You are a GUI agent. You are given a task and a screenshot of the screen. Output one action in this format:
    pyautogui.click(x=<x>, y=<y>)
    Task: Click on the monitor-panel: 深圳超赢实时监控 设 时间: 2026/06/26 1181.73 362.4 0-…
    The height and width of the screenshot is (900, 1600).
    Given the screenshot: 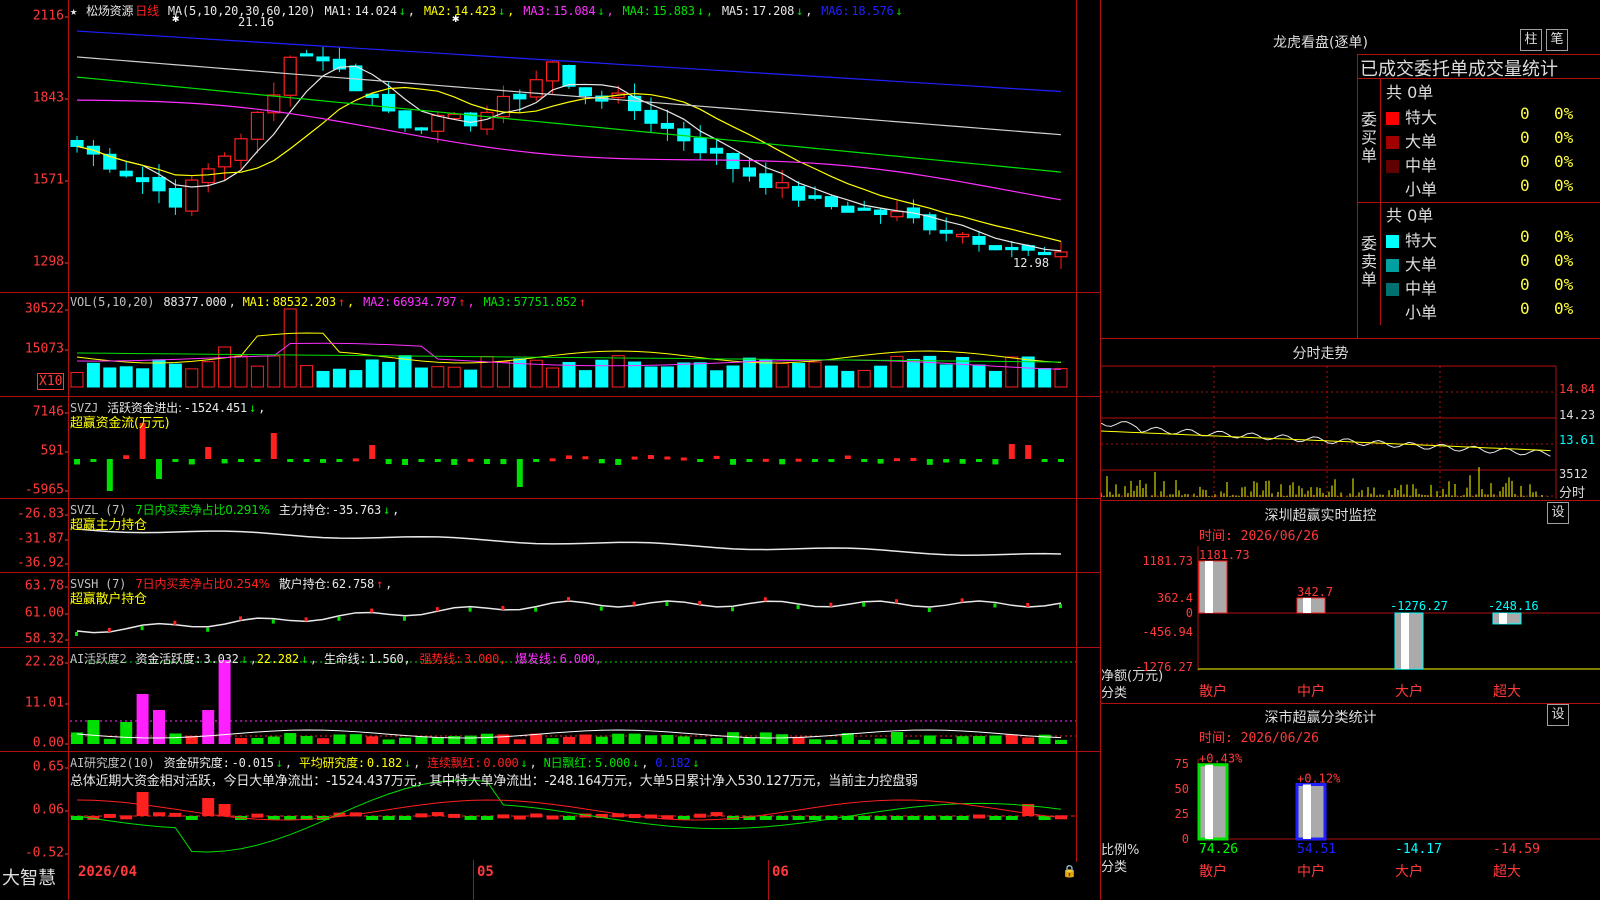 What is the action you would take?
    pyautogui.click(x=1350, y=602)
    